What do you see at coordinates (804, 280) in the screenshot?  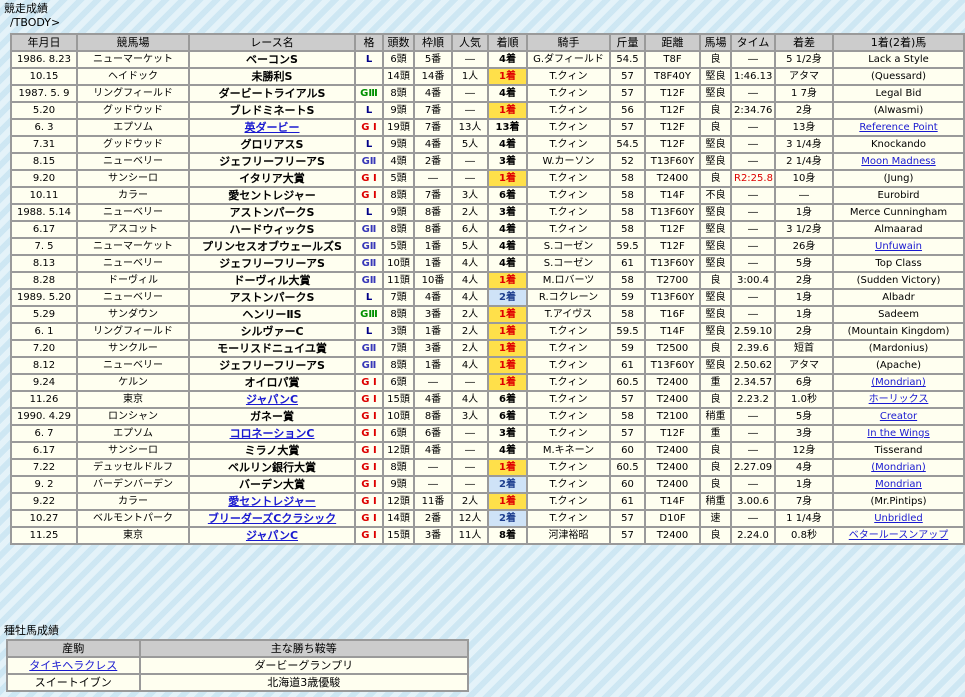 I see `cell-margin: 2身` at bounding box center [804, 280].